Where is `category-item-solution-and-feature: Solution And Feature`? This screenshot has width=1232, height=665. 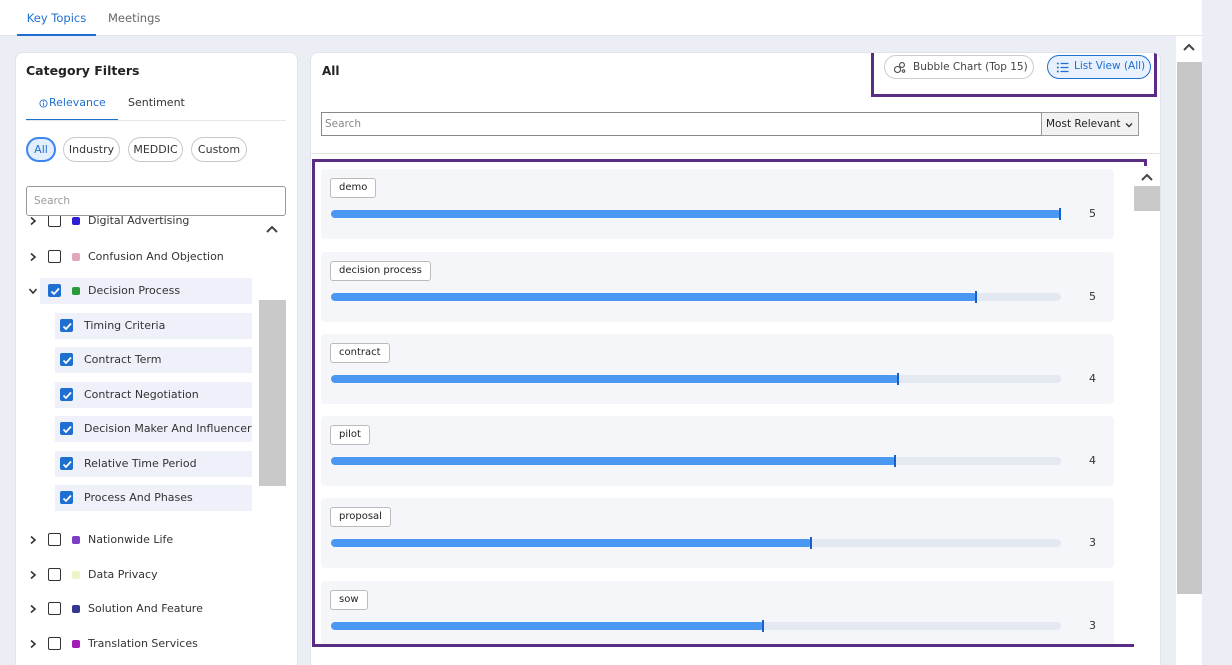
category-item-solution-and-feature: Solution And Feature is located at coordinates (137, 609).